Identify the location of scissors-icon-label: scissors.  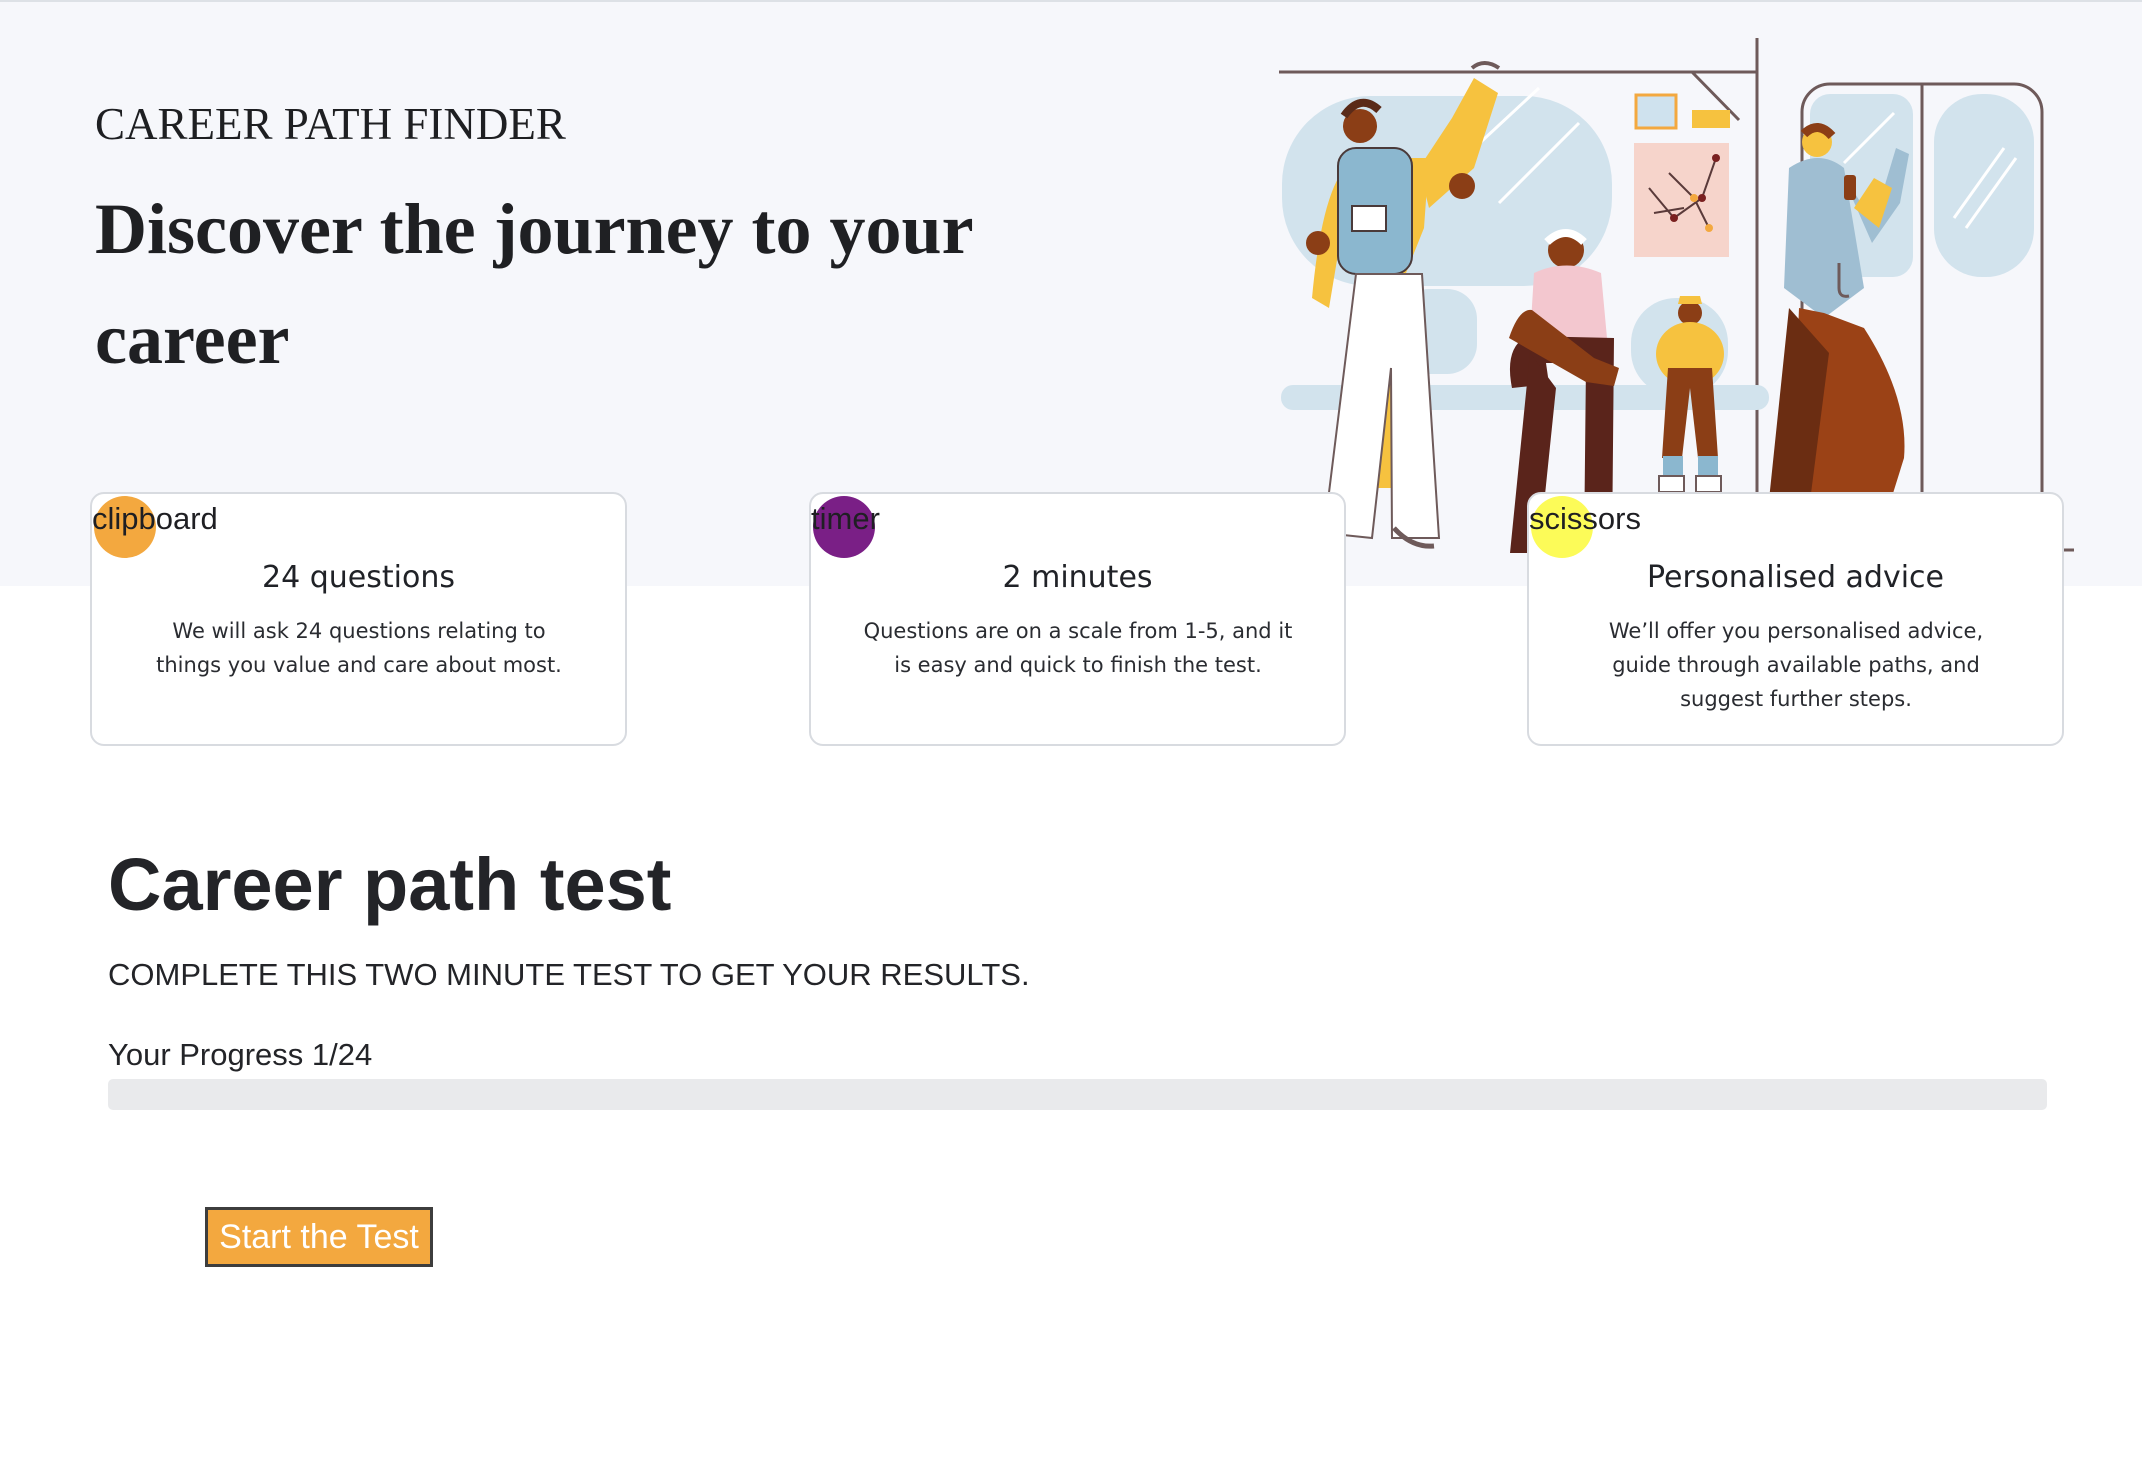
(1585, 518).